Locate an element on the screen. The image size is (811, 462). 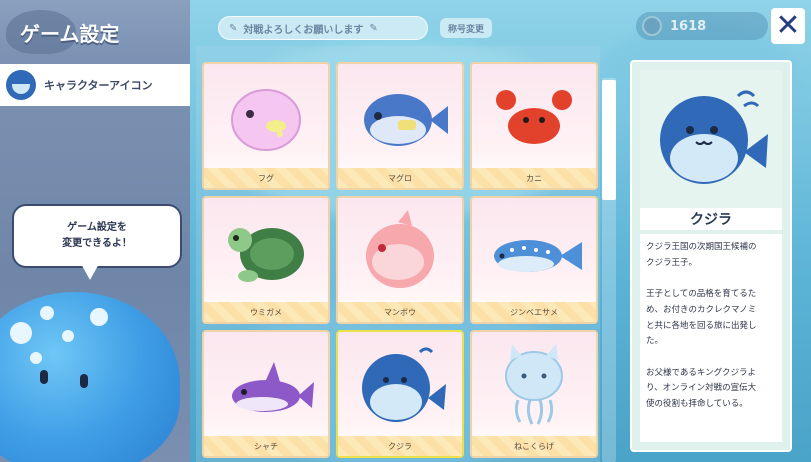
whale-shark-mascot is located at coordinates (90, 377).